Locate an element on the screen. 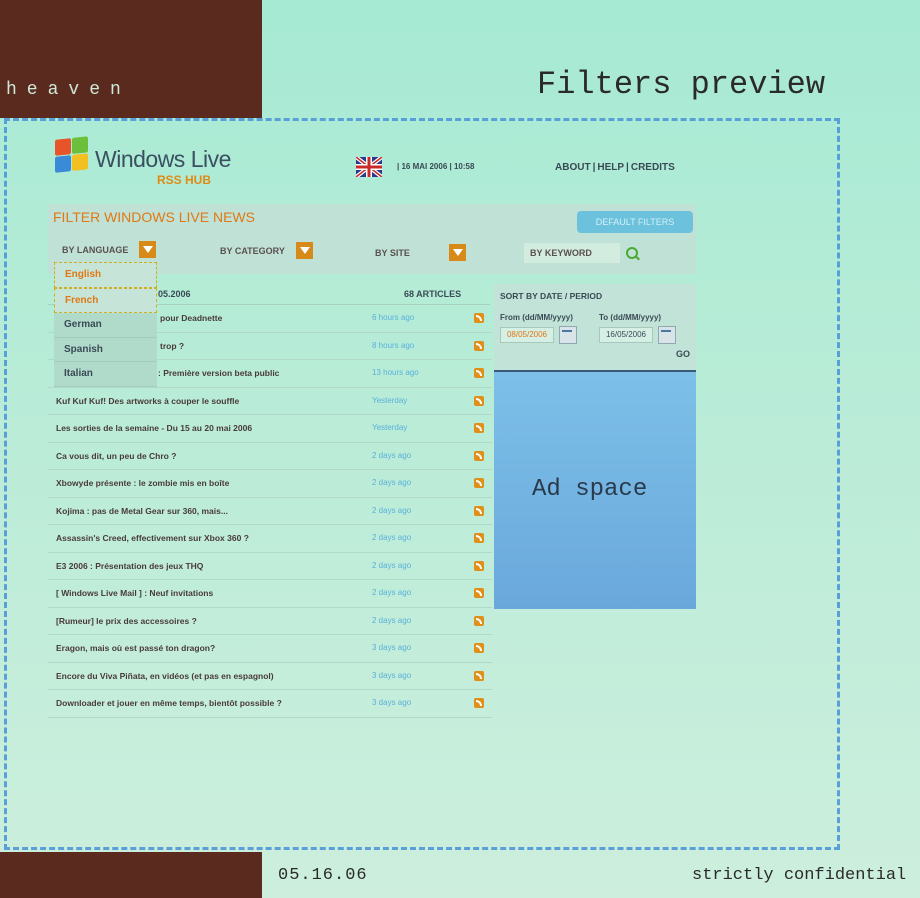 This screenshot has height=898, width=920. default-filters-button: DEFAULT FILTERS is located at coordinates (635, 222).